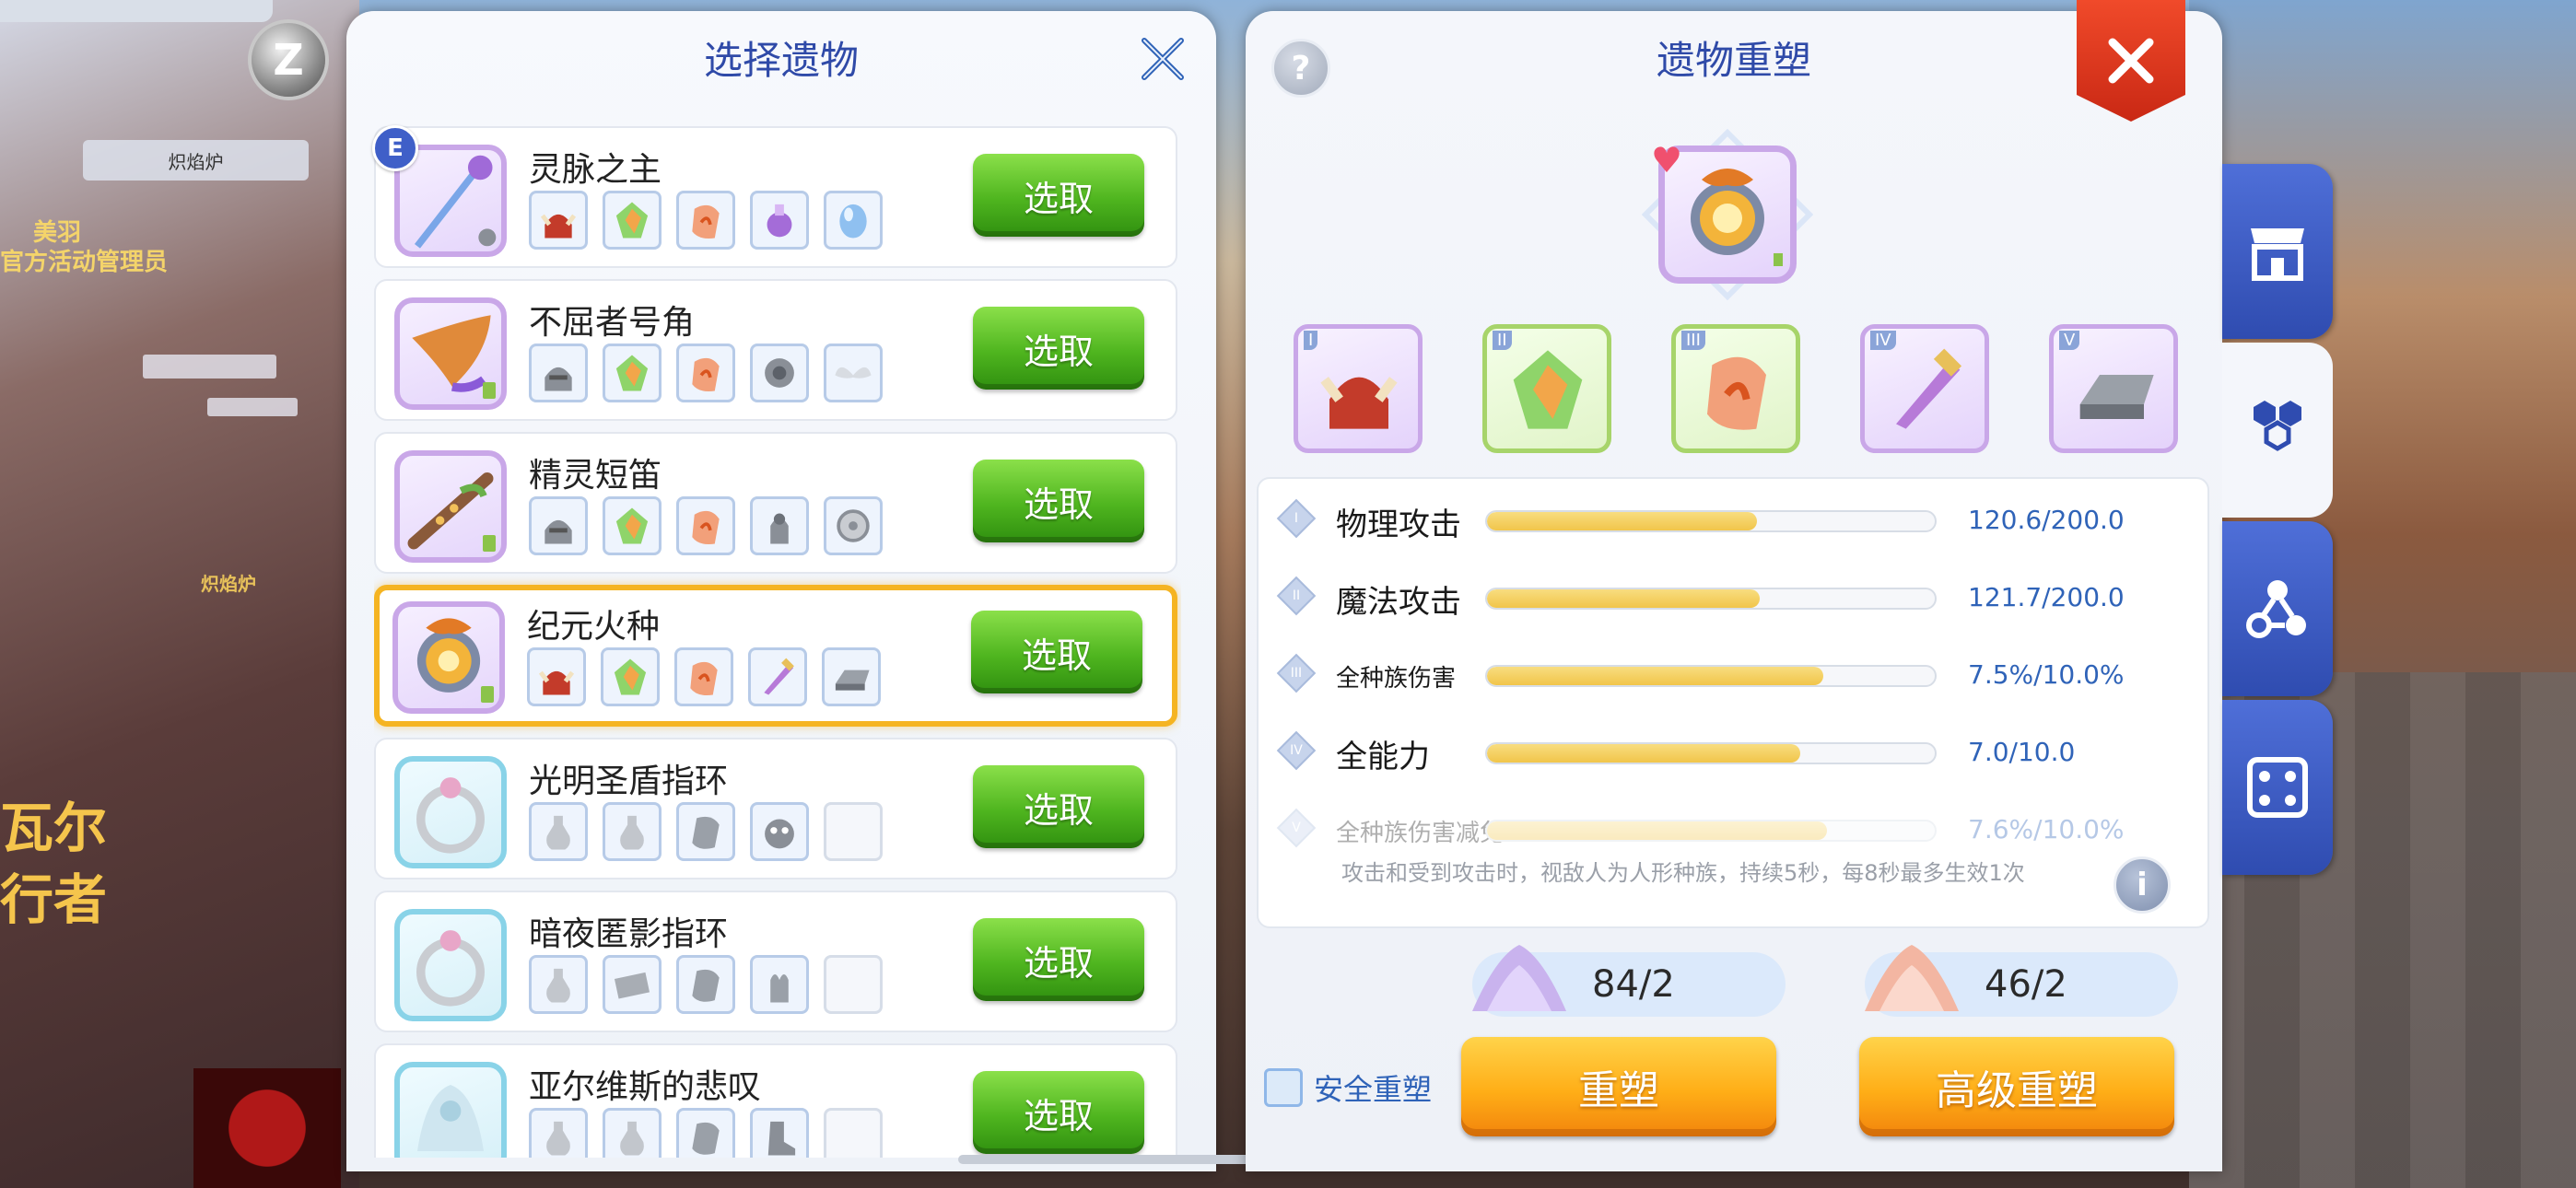 The width and height of the screenshot is (2576, 1188). What do you see at coordinates (2016, 1086) in the screenshot?
I see `advanced-reforge-button: 高级重塑` at bounding box center [2016, 1086].